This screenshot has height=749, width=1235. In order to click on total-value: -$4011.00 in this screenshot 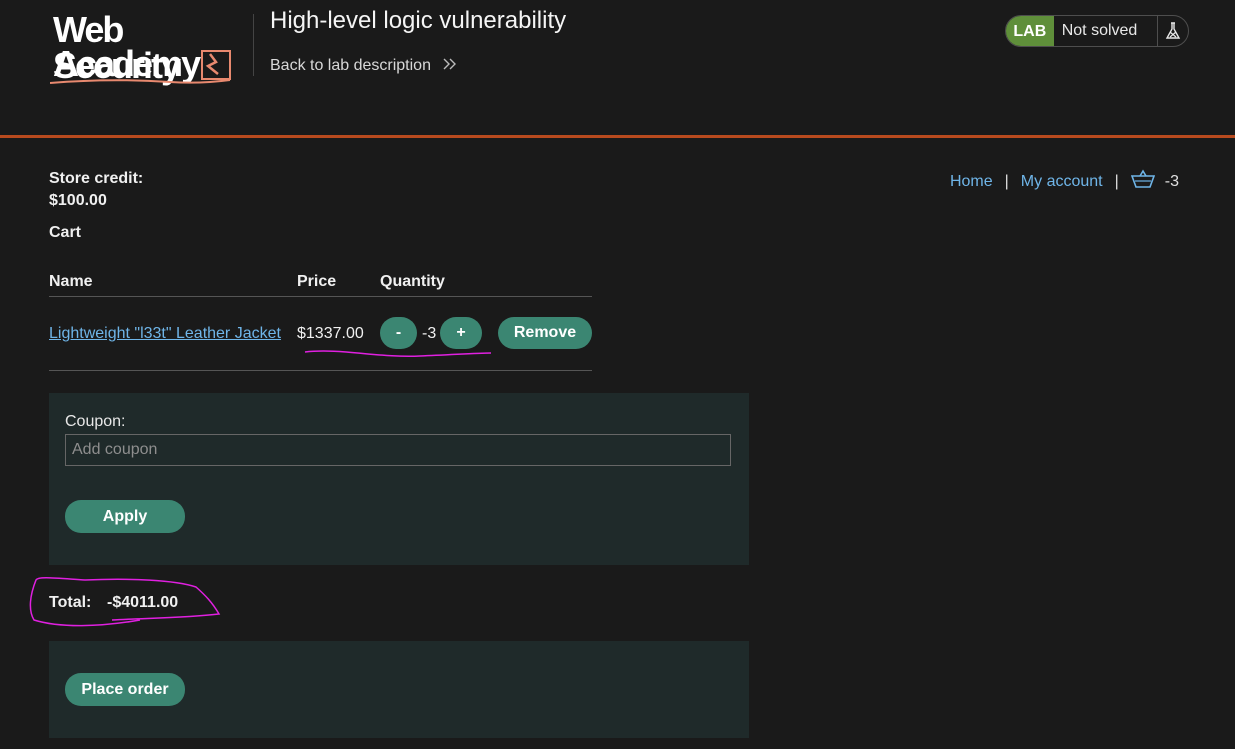, I will do `click(143, 602)`.